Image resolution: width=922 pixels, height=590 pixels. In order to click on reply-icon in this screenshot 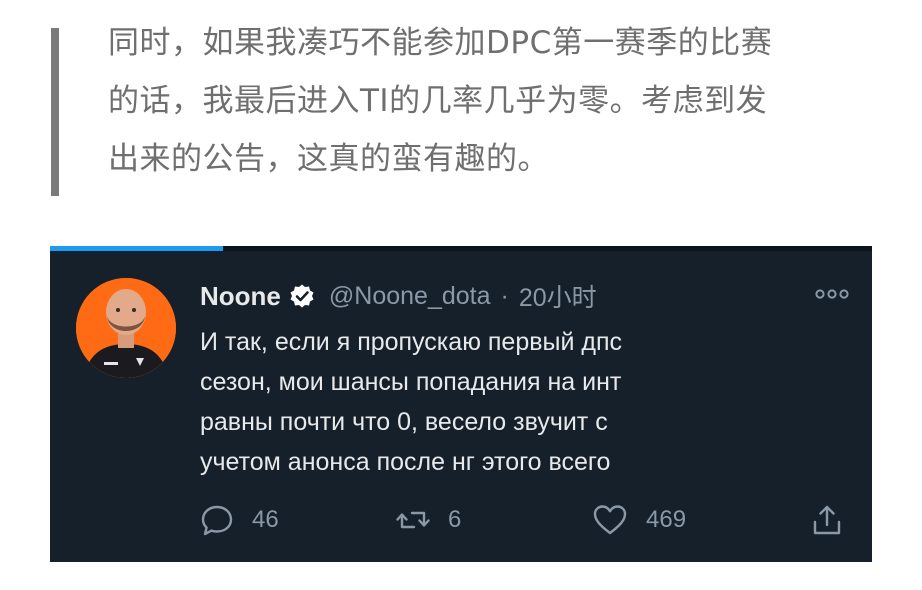, I will do `click(217, 520)`.